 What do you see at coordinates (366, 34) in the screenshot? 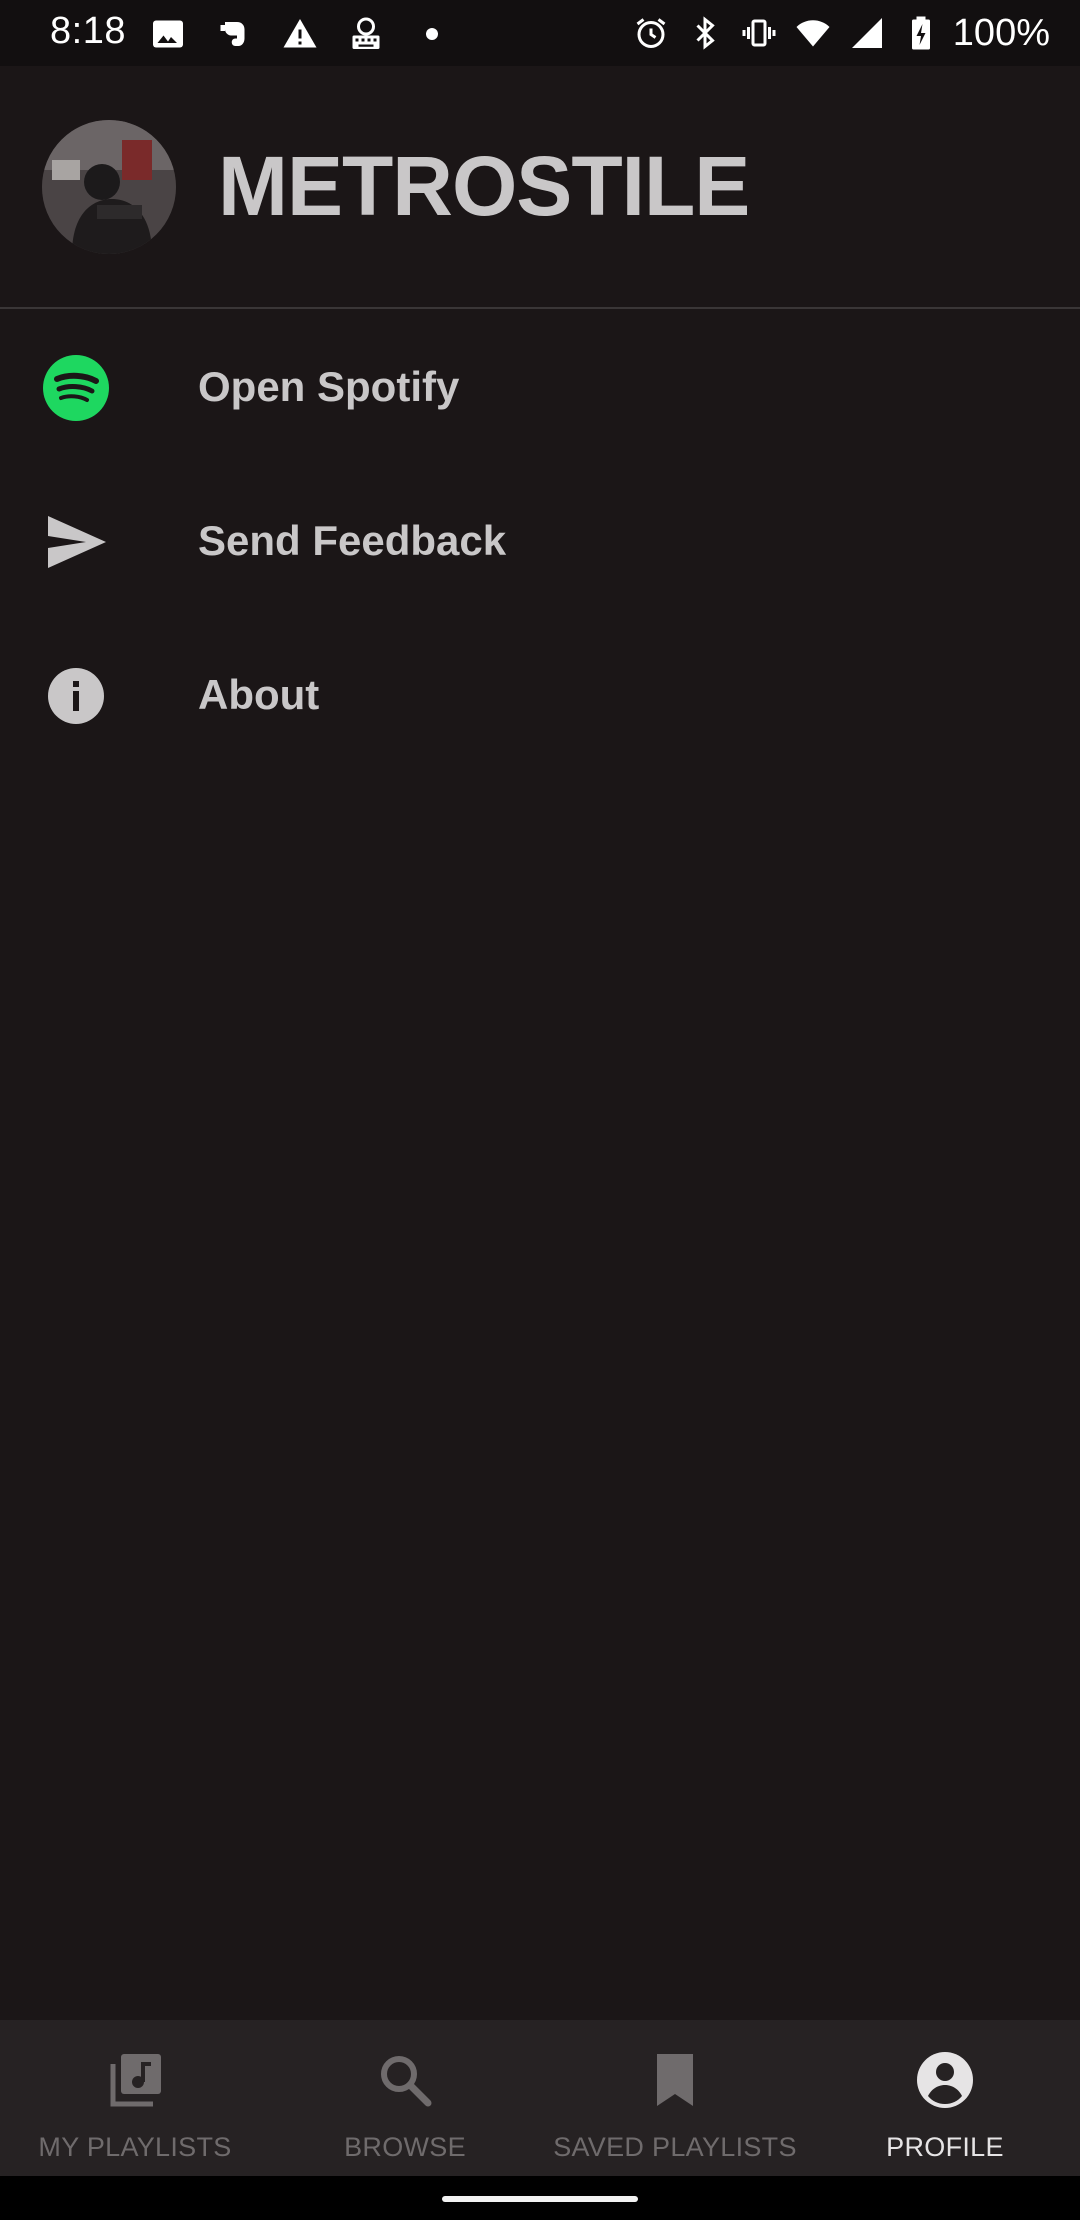
I see `keyboard-icon` at bounding box center [366, 34].